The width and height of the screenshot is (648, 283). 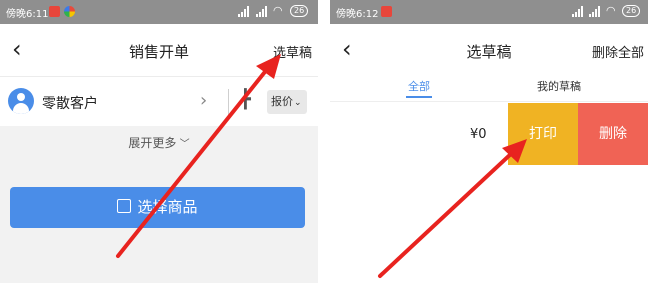 I want to click on select-goods-button: 选择商品, so click(x=157, y=207).